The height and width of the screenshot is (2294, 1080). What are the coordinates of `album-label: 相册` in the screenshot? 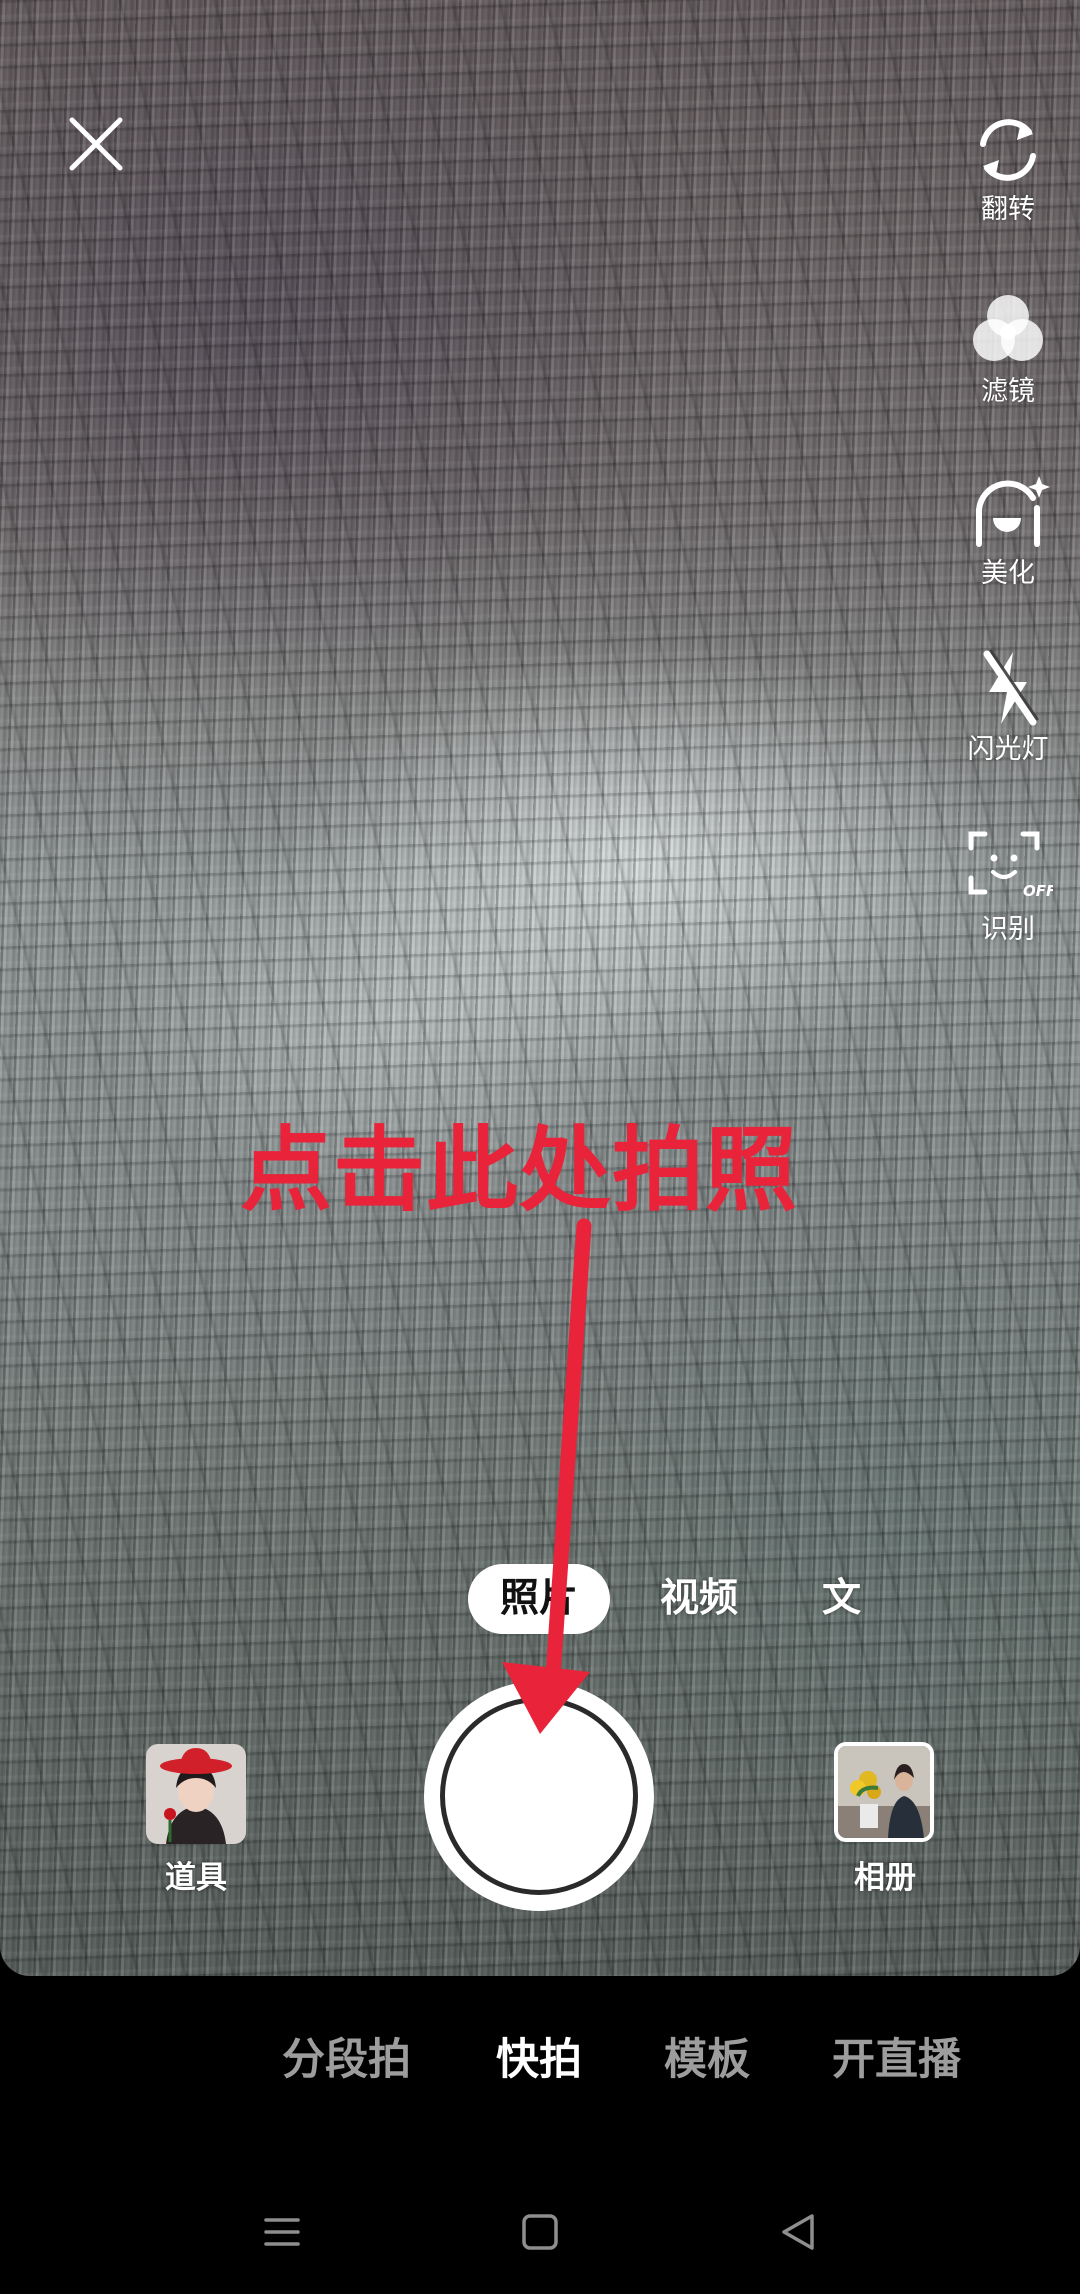 It's located at (885, 1878).